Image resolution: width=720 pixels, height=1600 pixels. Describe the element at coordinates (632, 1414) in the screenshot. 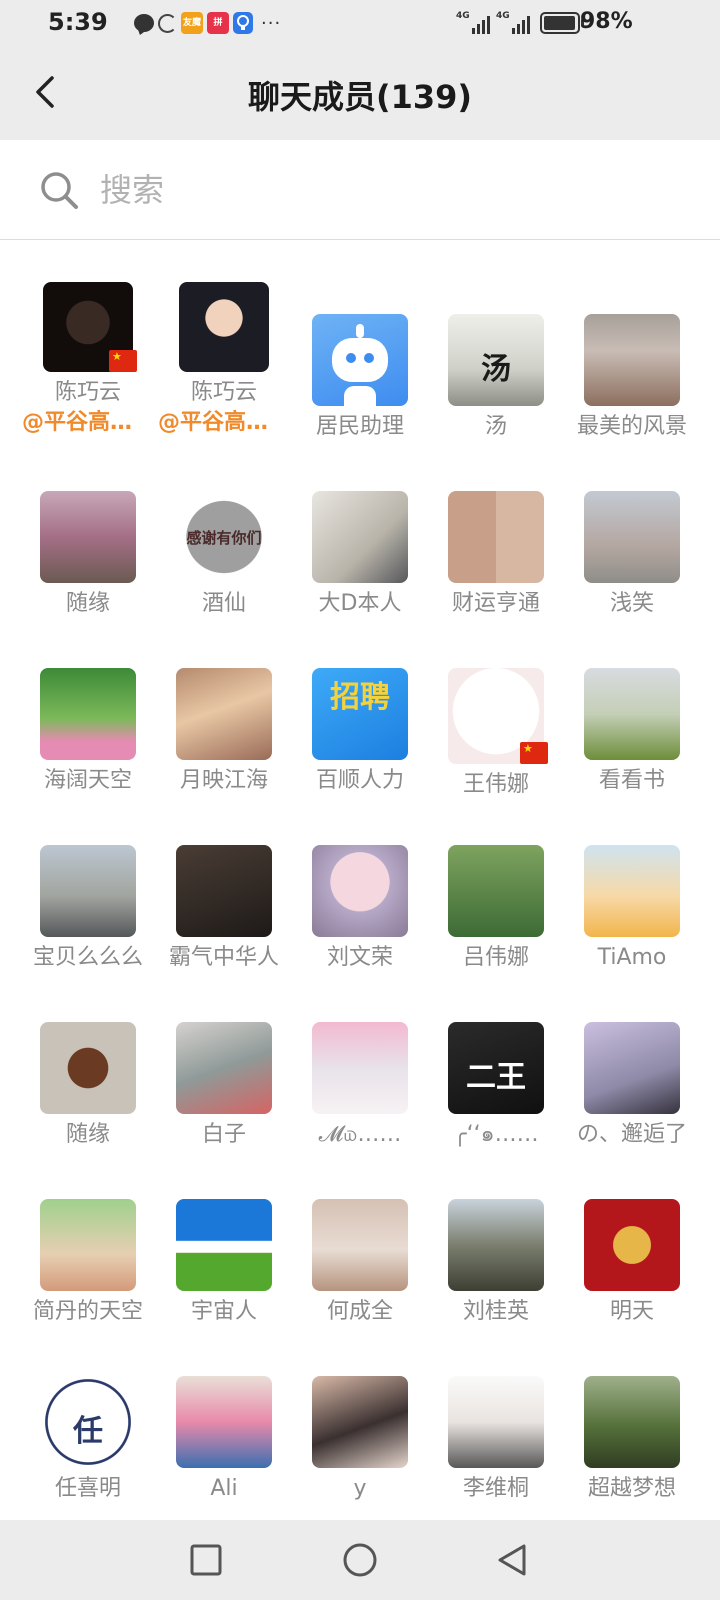

I see `member-item: 超越梦想` at that location.